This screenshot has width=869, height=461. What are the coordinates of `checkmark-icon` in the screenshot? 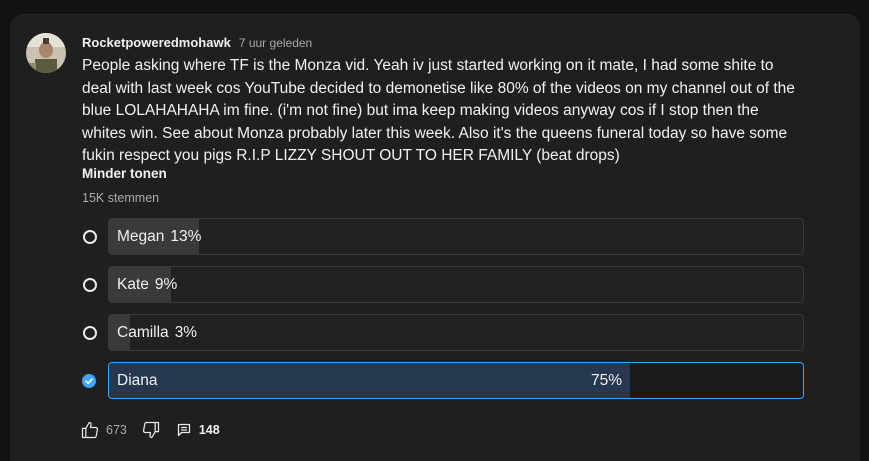 It's located at (89, 381).